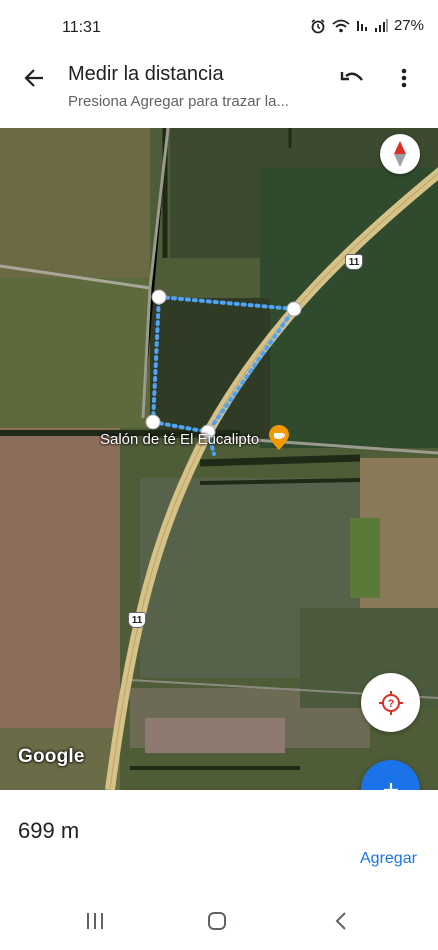 The width and height of the screenshot is (438, 950). What do you see at coordinates (361, 25) in the screenshot?
I see `lte-icon` at bounding box center [361, 25].